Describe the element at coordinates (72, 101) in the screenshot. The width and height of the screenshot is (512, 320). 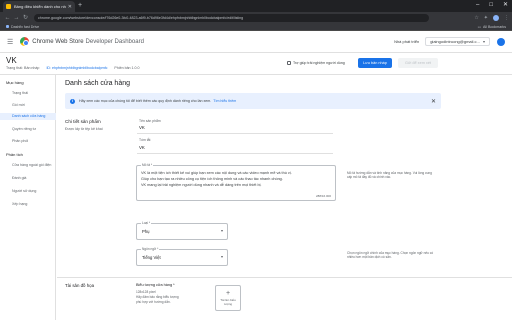
I see `info-icon: i` at that location.